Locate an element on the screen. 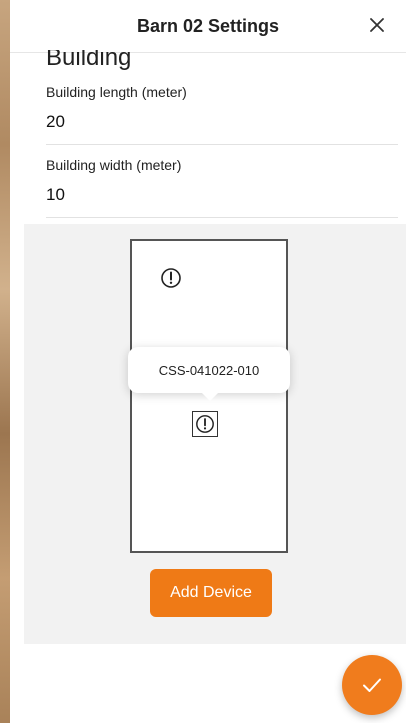  close-icon is located at coordinates (377, 25).